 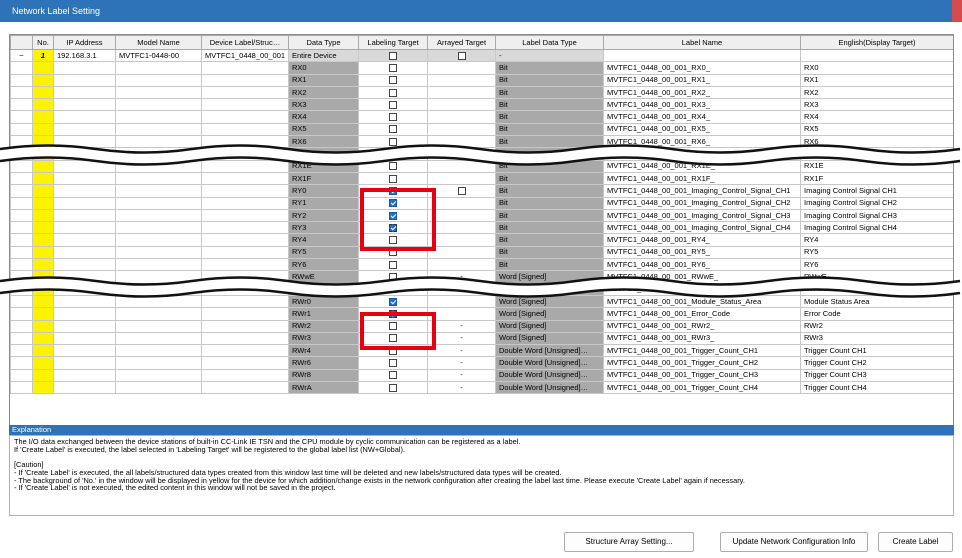 I want to click on english-display-cell: RX6, so click(x=876, y=142).